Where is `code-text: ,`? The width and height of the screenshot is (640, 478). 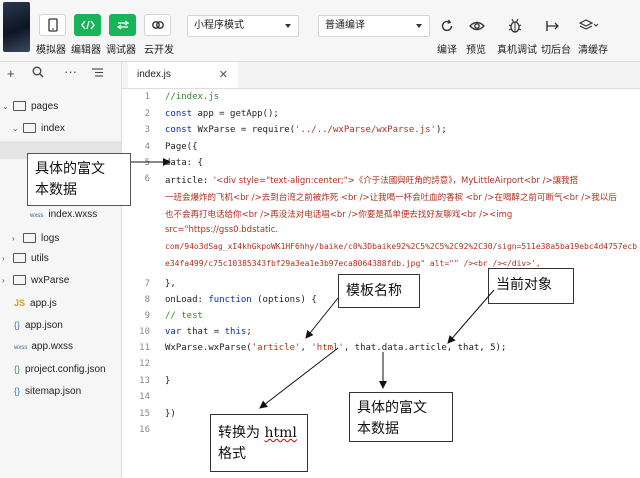 code-text: , is located at coordinates (306, 348).